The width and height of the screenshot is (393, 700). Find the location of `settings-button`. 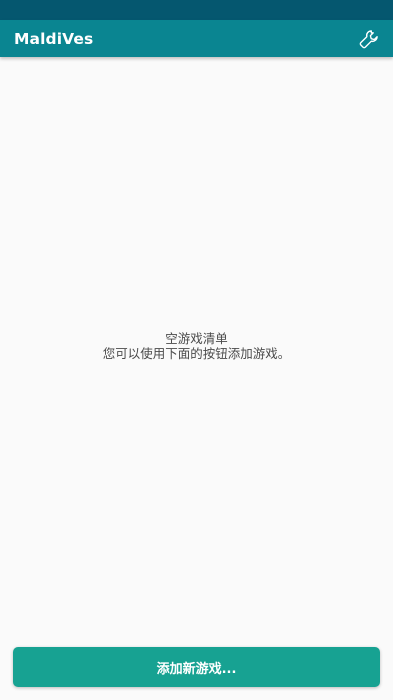

settings-button is located at coordinates (369, 39).